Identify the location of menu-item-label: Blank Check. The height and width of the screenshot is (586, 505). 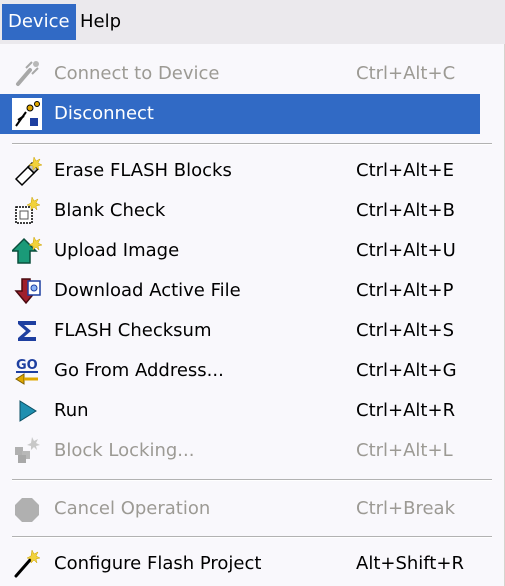
(110, 210).